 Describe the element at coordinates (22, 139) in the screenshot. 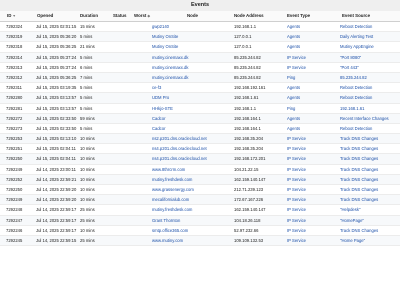

I see `event-id: 7292253` at that location.